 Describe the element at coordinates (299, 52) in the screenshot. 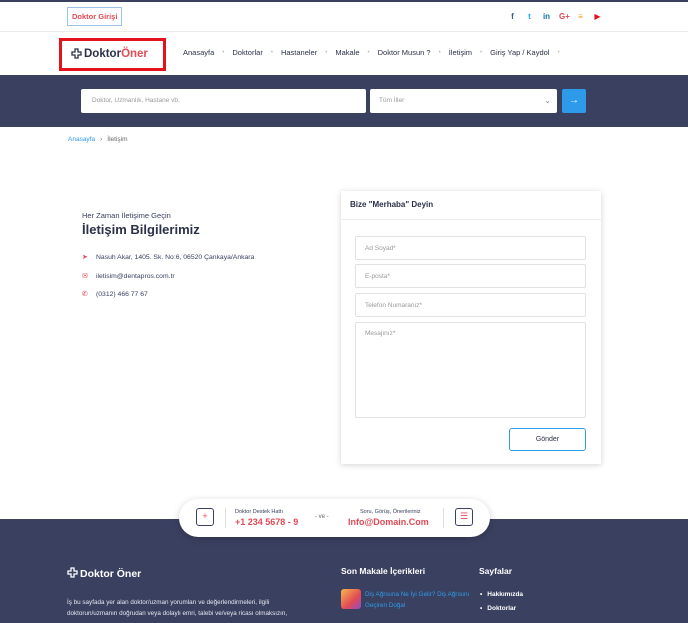

I see `nav-item-2: Hastaneler` at that location.